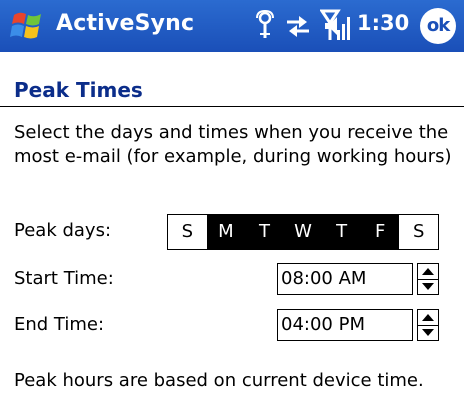 The height and width of the screenshot is (412, 464). I want to click on peak-days-selector: S M T W T F S, so click(303, 232).